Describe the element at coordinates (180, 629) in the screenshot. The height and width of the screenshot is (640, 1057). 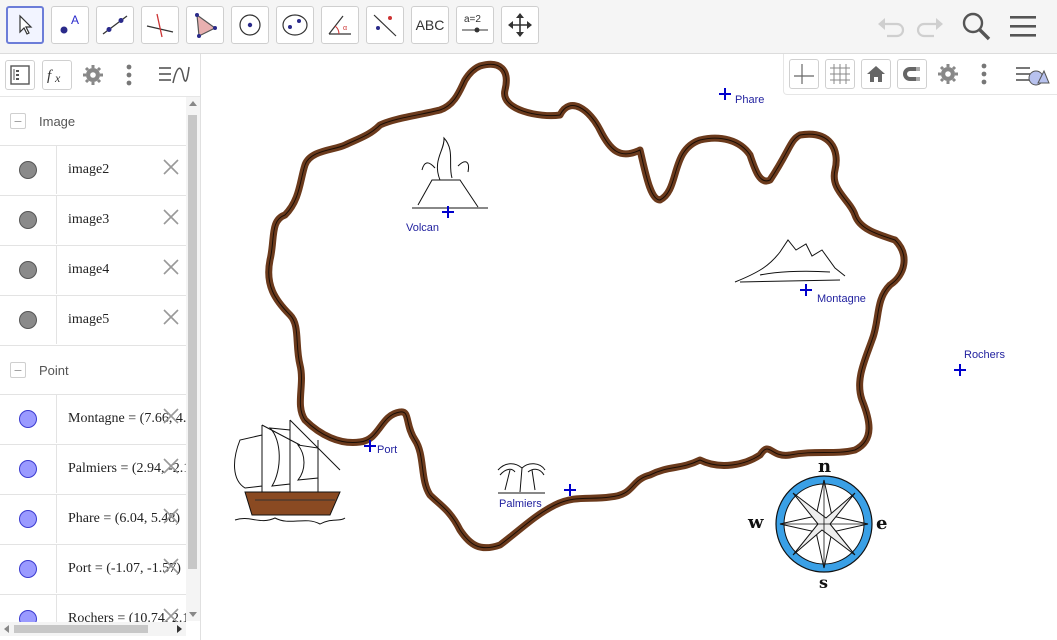
I see `scroll-right-icon` at that location.